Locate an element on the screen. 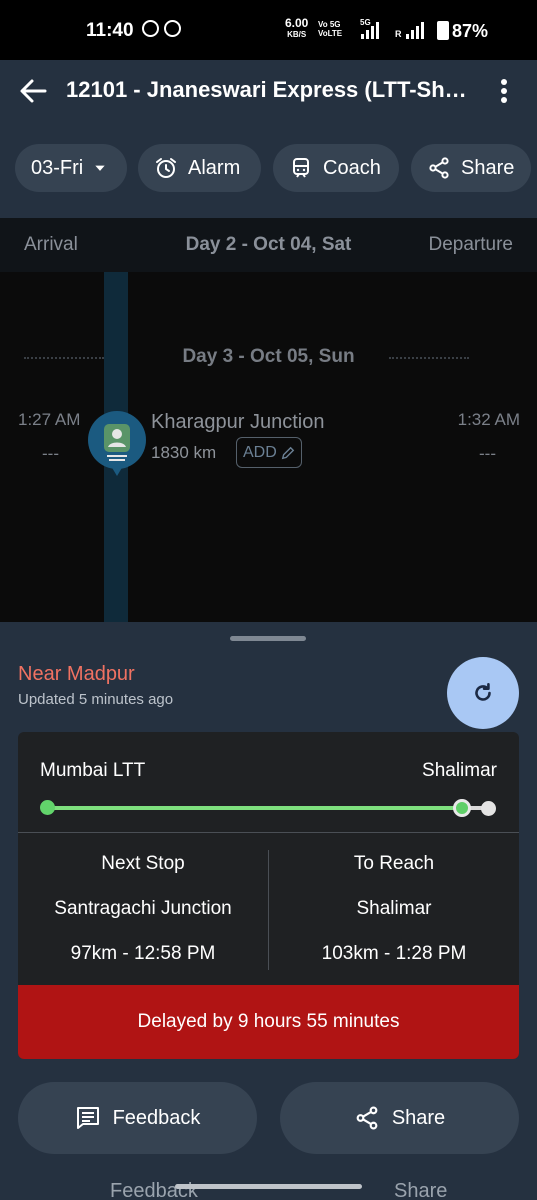 Image resolution: width=537 pixels, height=1200 pixels. feedback-button: Feedback is located at coordinates (137, 1118).